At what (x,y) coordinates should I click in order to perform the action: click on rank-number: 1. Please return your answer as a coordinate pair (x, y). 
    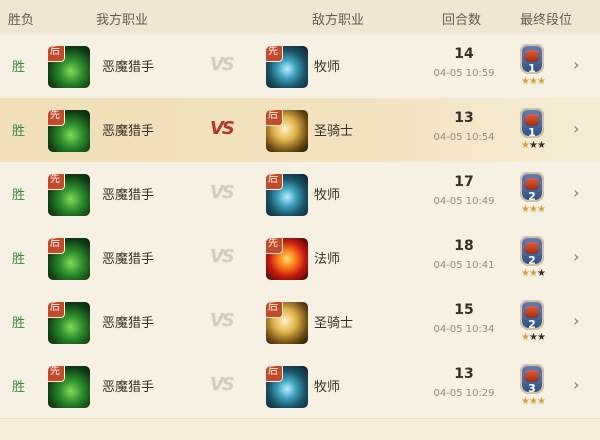
    Looking at the image, I should click on (532, 68).